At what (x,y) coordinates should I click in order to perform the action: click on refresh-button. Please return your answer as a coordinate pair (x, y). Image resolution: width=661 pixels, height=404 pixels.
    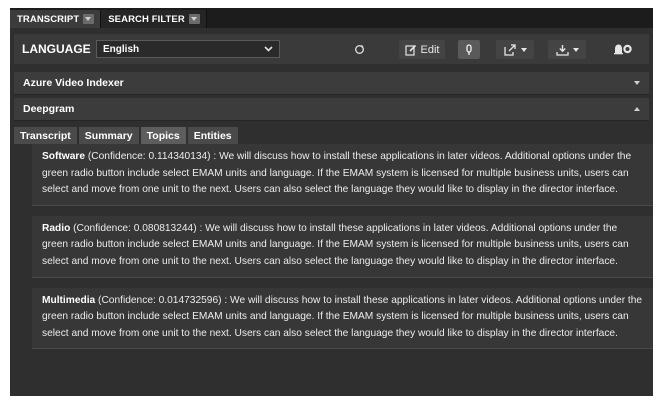
    Looking at the image, I should click on (359, 49).